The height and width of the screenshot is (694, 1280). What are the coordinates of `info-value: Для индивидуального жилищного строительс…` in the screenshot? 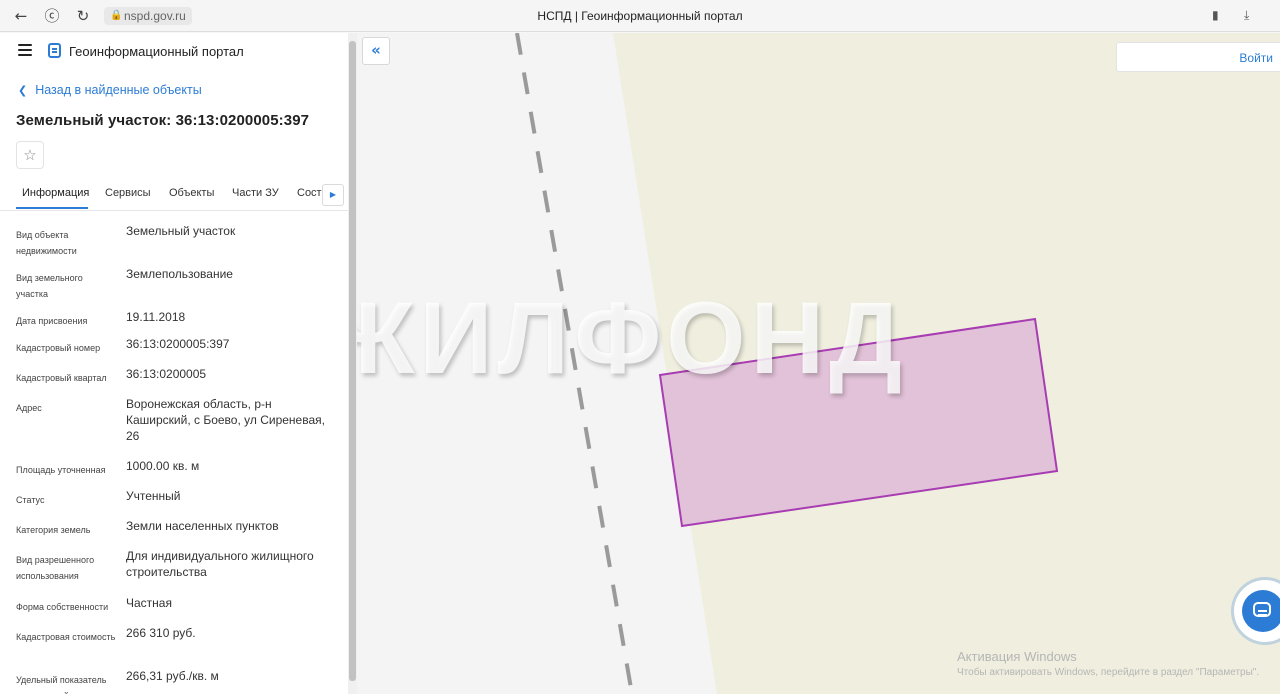 It's located at (220, 564).